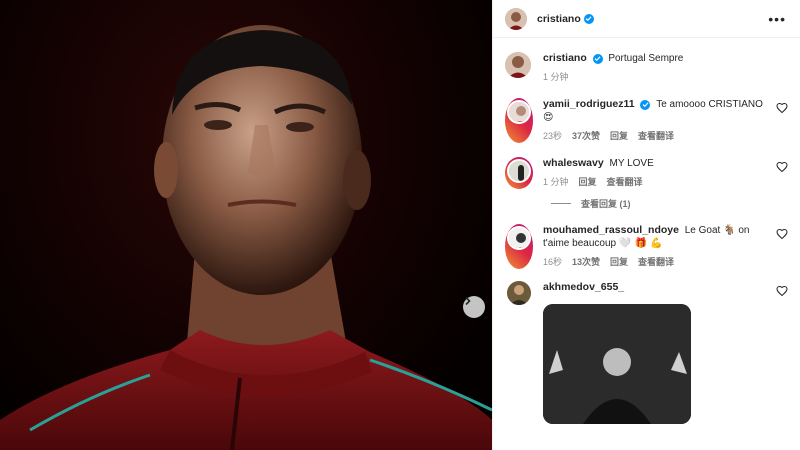 The height and width of the screenshot is (450, 800). I want to click on comment-likes: 37次赞, so click(586, 136).